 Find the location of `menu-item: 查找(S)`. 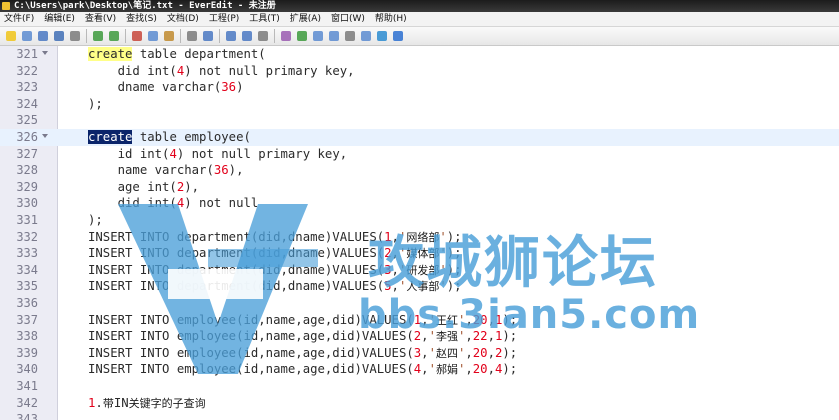

menu-item: 查找(S) is located at coordinates (141, 19).